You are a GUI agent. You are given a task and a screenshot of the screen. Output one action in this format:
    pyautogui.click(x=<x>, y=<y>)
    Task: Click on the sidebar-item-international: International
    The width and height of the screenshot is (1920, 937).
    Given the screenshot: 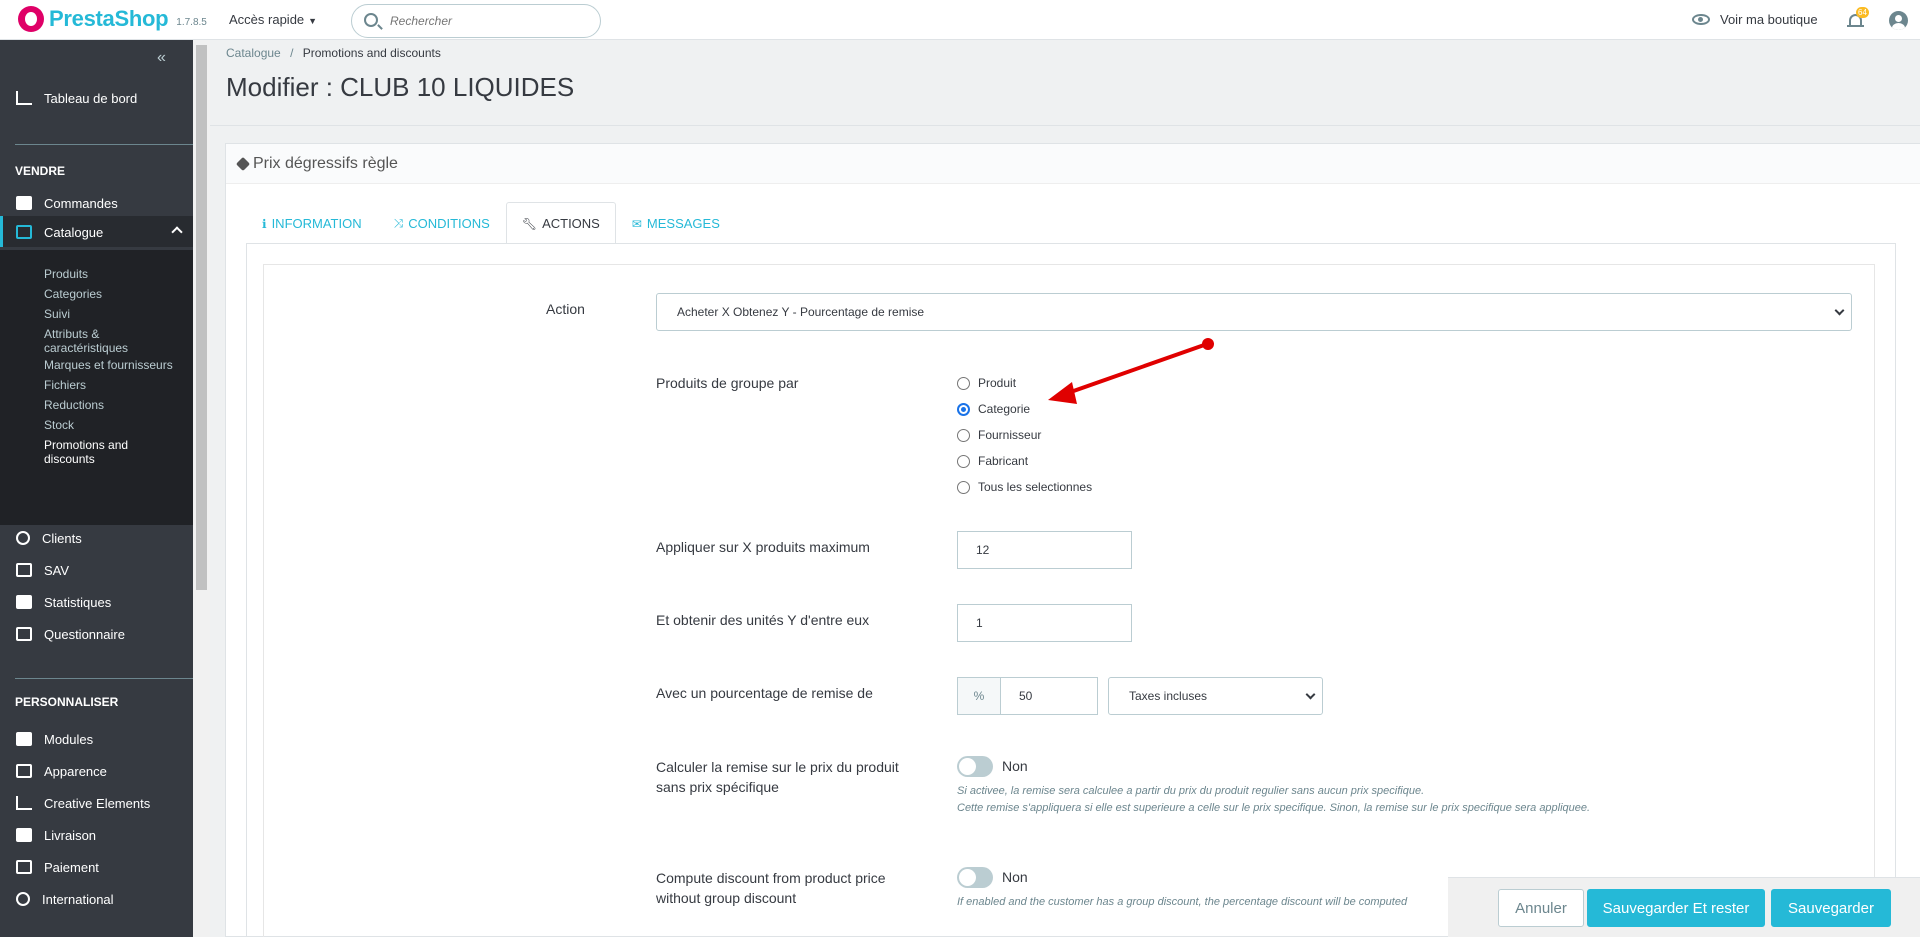 What is the action you would take?
    pyautogui.click(x=96, y=899)
    